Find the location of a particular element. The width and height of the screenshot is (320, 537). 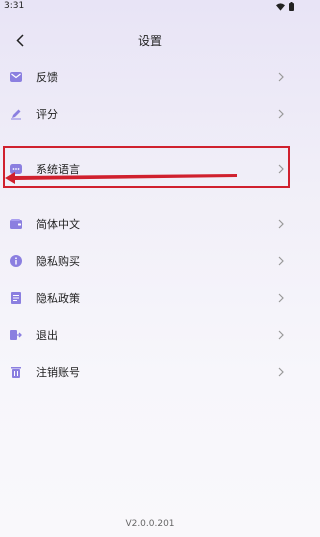

mail-icon is located at coordinates (16, 77).